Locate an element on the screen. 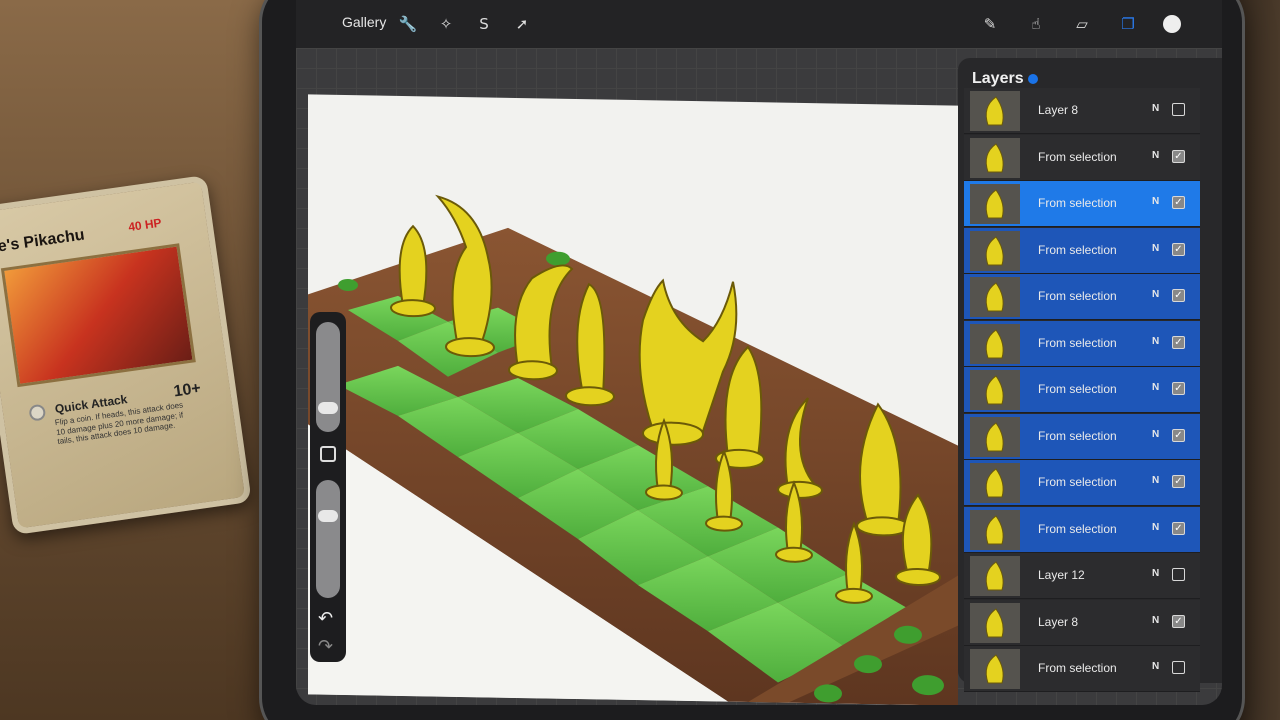 The image size is (1280, 720). layer-row: From selection N is located at coordinates (1082, 669).